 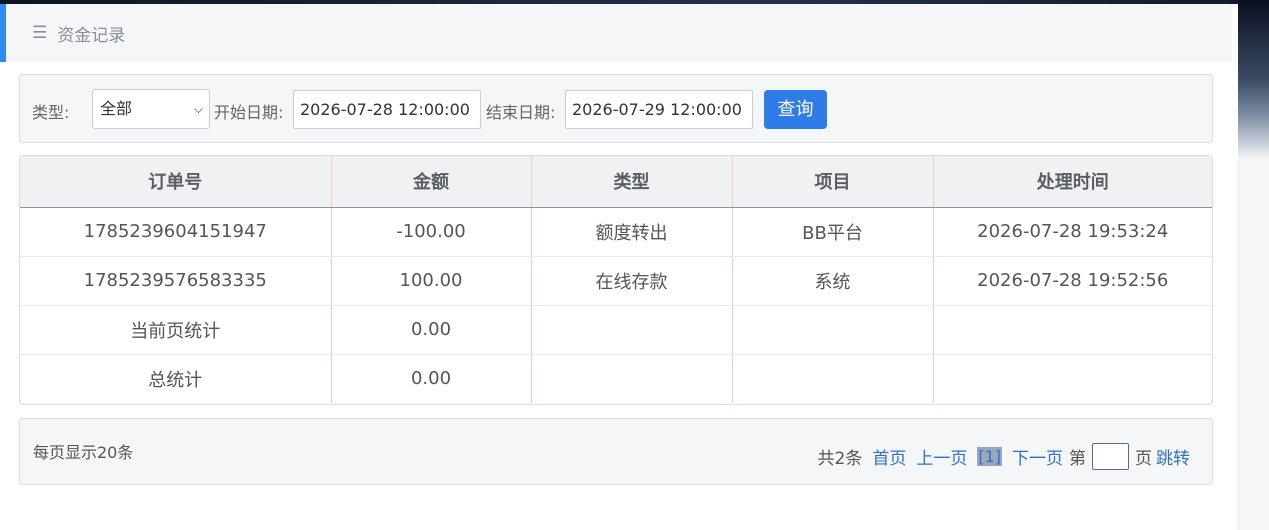 What do you see at coordinates (941, 456) in the screenshot?
I see `prev-page-link: 上一页` at bounding box center [941, 456].